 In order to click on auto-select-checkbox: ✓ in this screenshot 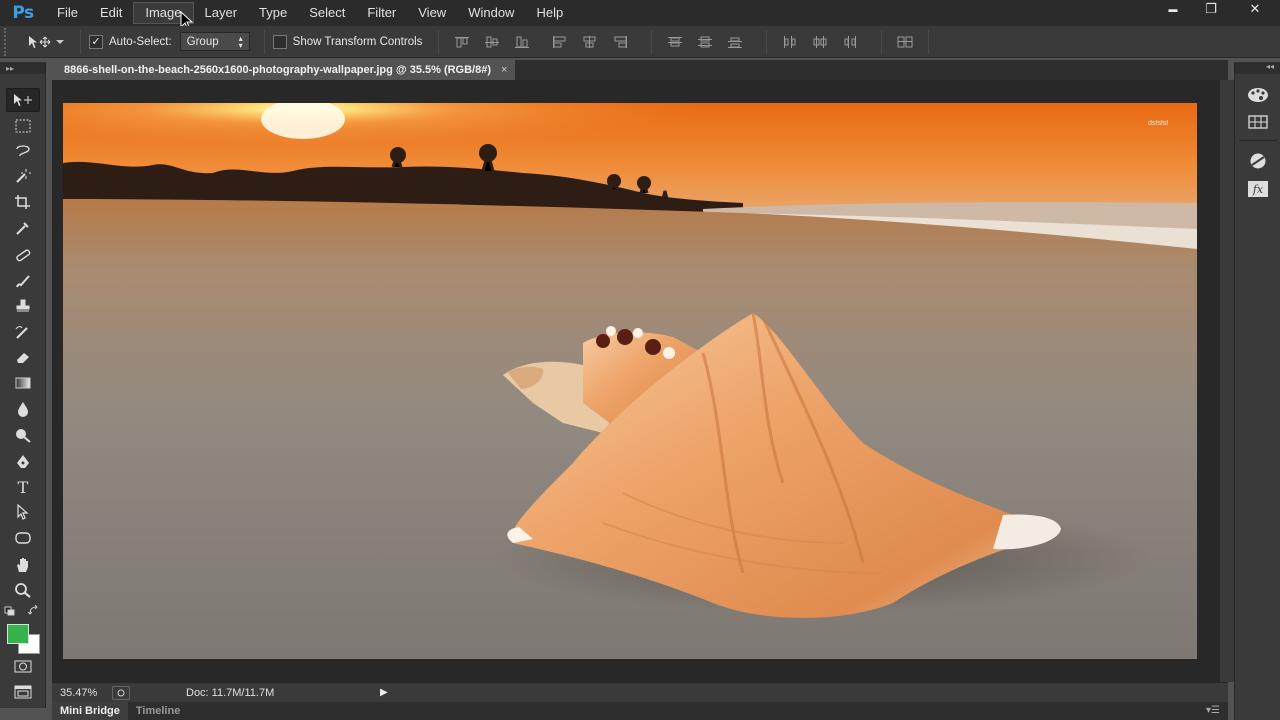, I will do `click(96, 41)`.